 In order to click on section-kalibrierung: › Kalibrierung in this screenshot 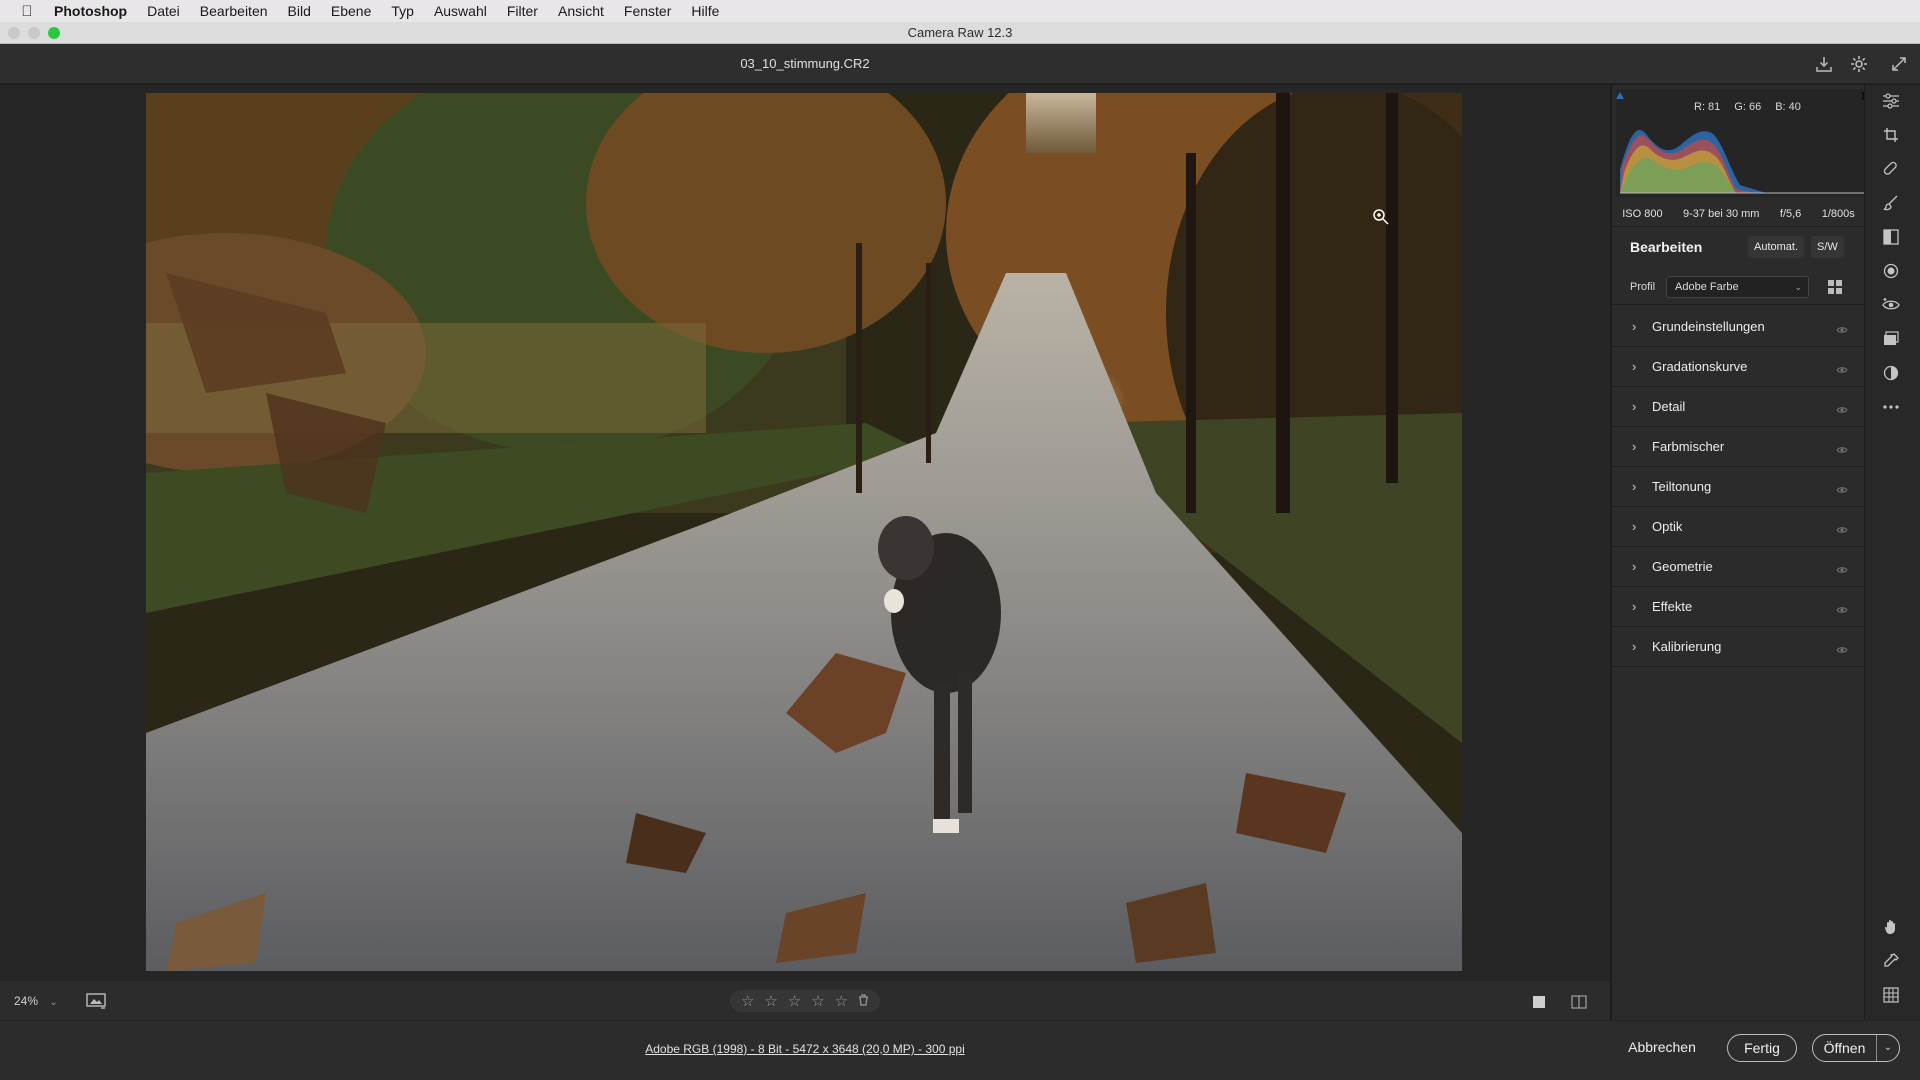, I will do `click(1738, 647)`.